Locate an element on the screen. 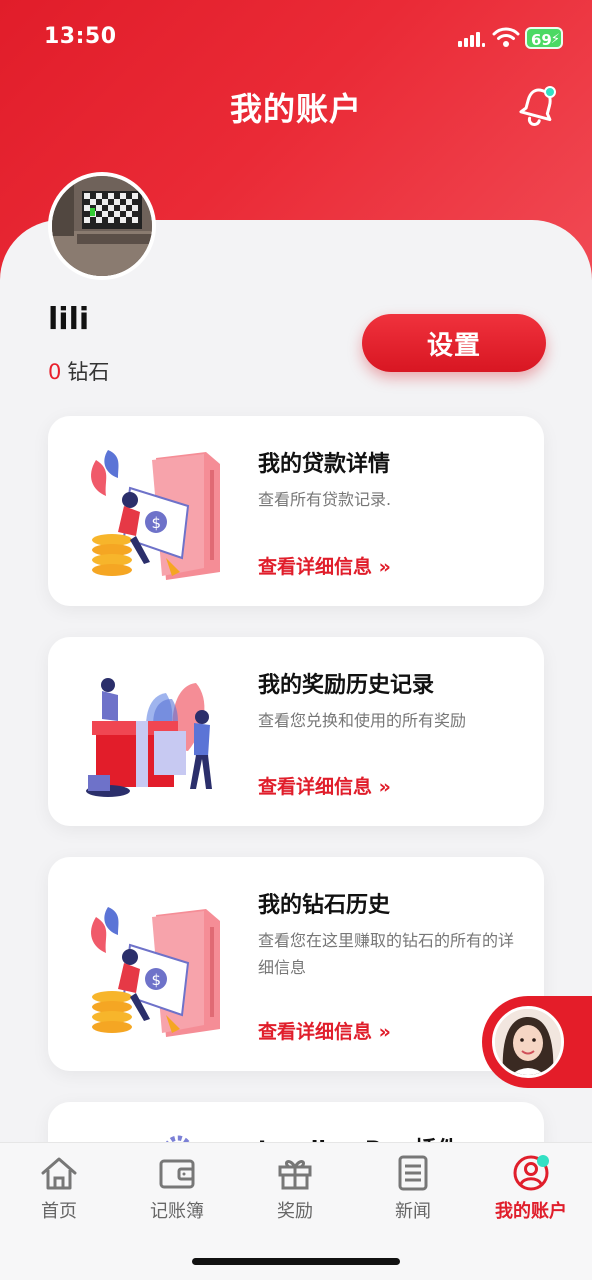 Image resolution: width=592 pixels, height=1280 pixels. rewards-history-card: 我的奖励历史记录 查看您兑换和使用的所有奖励 查看详细信息 » is located at coordinates (296, 731).